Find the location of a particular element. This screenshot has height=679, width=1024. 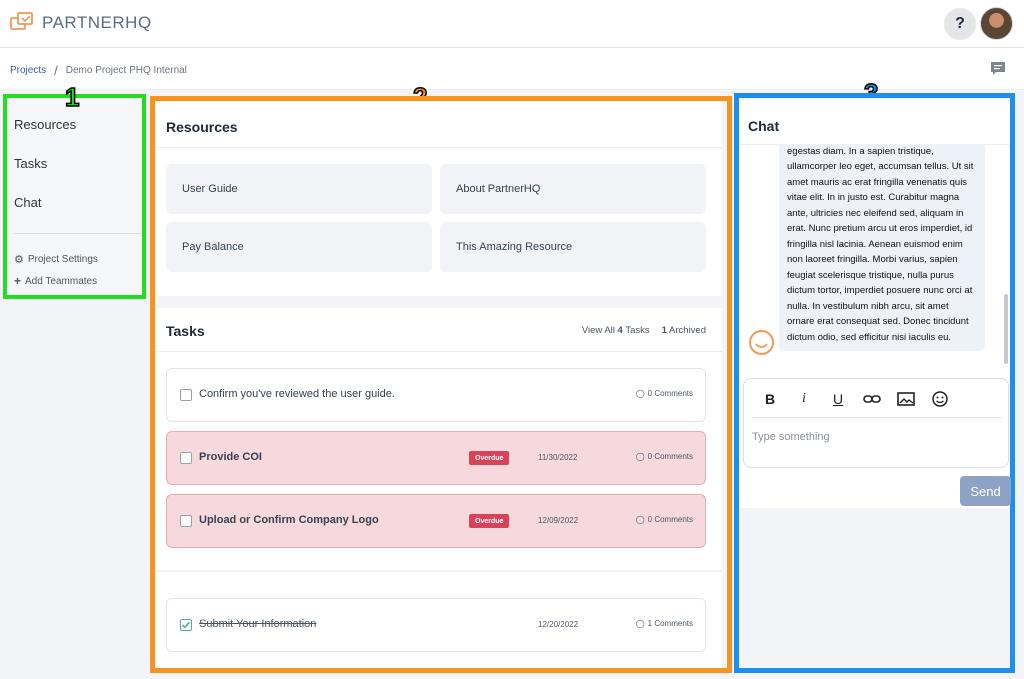

task-due-date: 12/09/2022 is located at coordinates (558, 520).